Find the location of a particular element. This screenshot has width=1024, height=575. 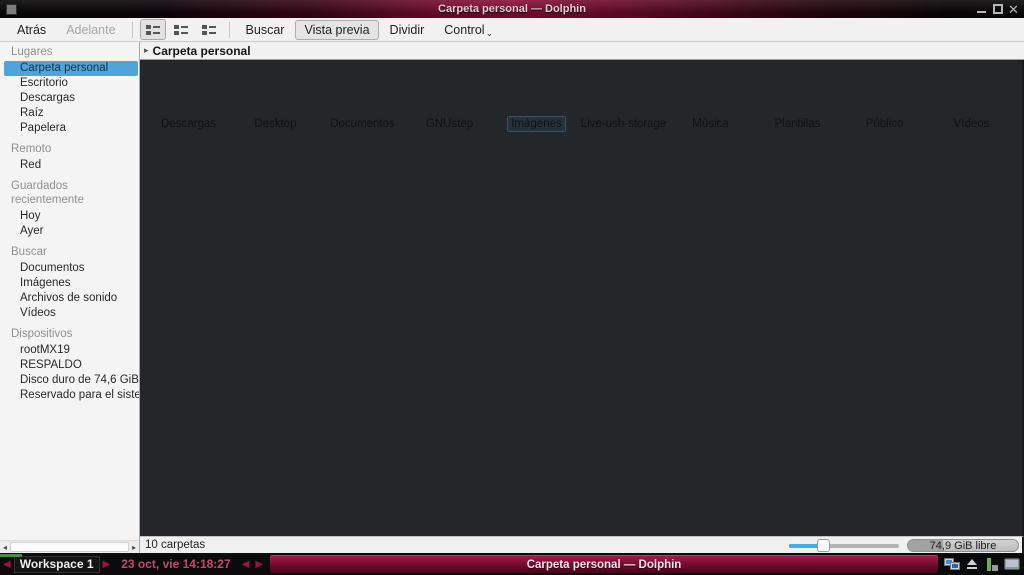

free-space-bar: 74,9 GiB libre is located at coordinates (963, 545).